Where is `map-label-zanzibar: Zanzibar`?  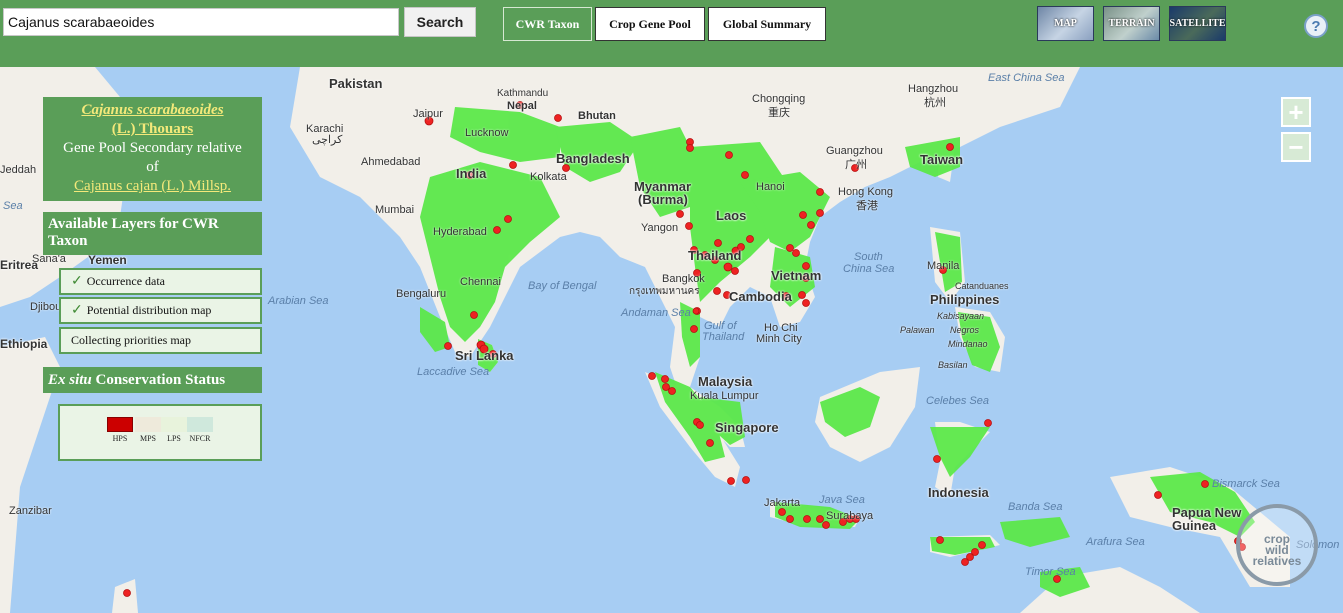 map-label-zanzibar: Zanzibar is located at coordinates (30, 511).